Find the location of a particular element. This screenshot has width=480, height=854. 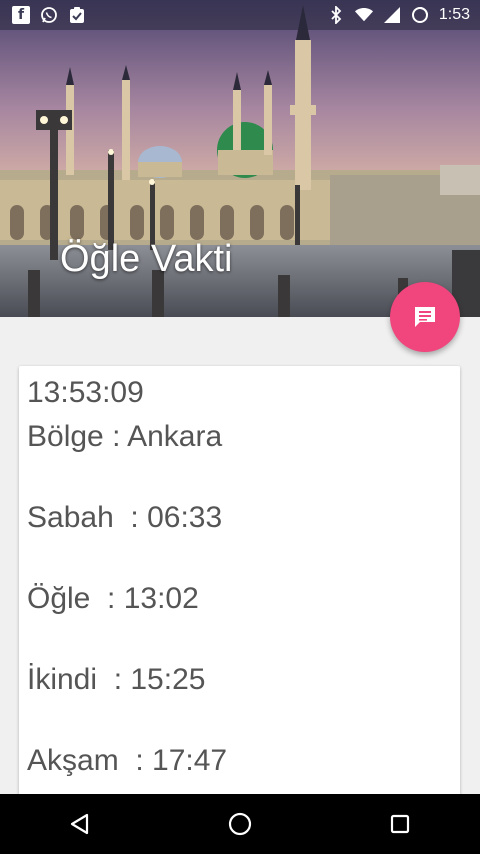

region-label: Bölge : Ankara is located at coordinates (125, 436).